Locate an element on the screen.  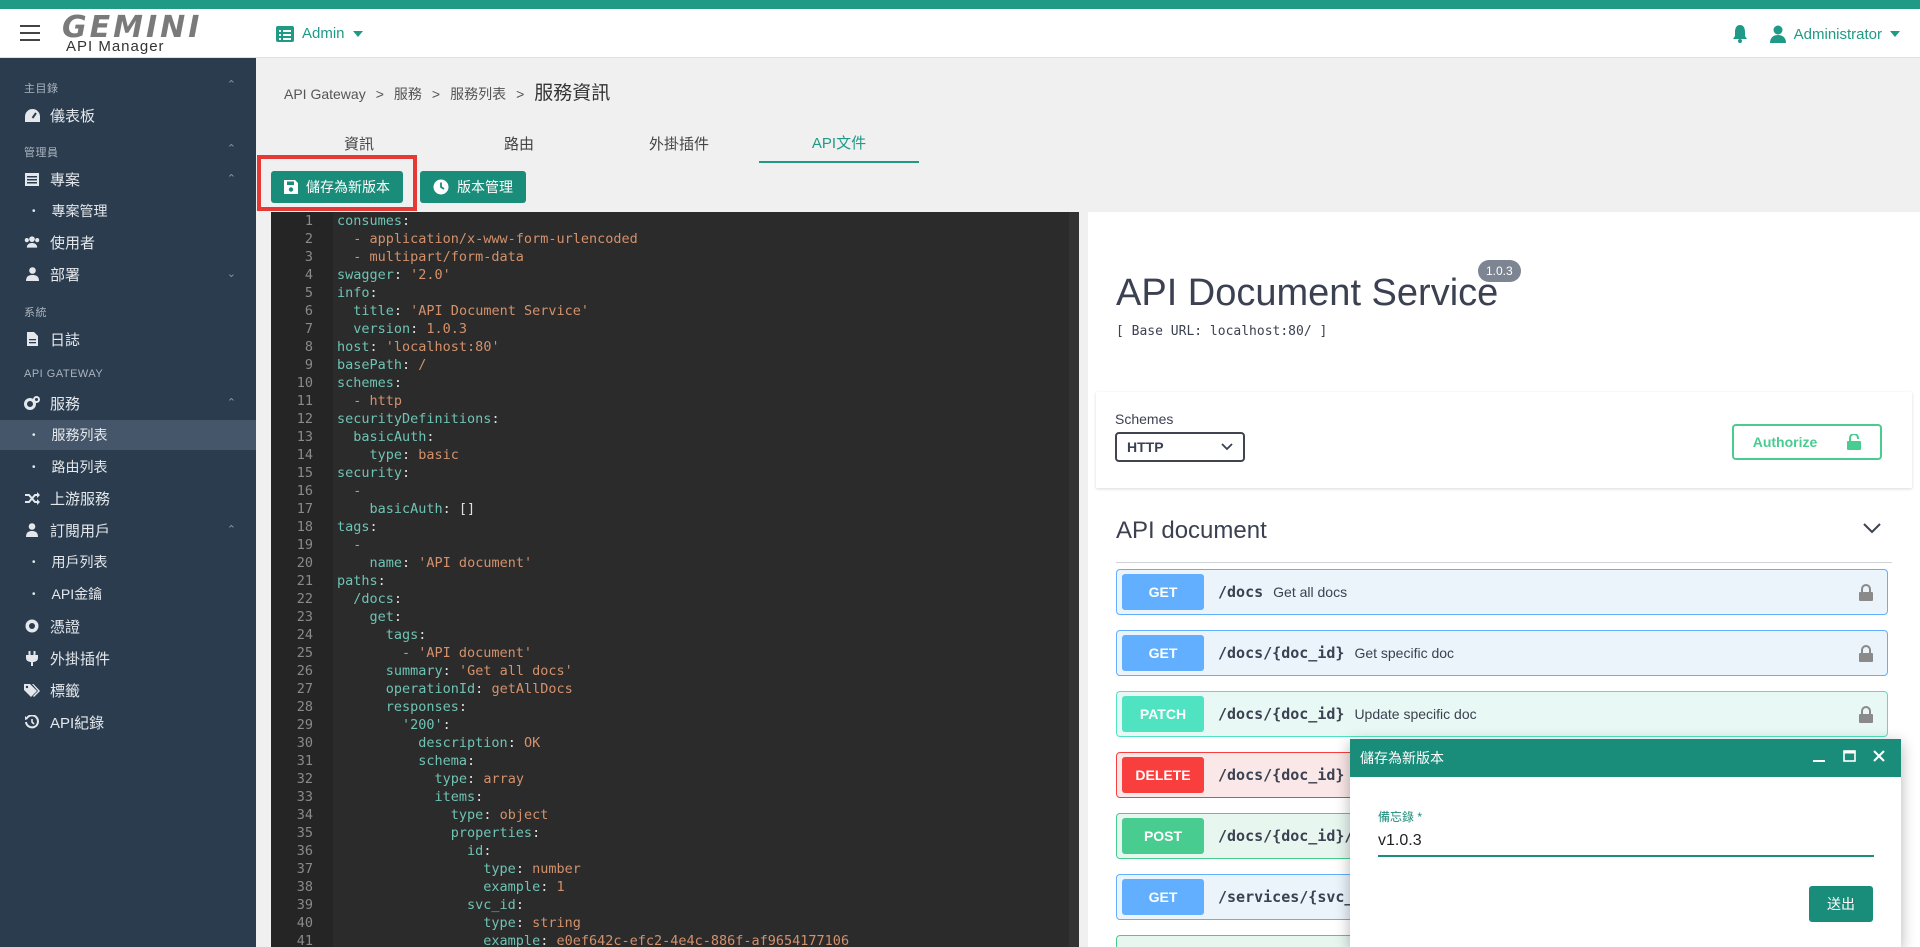
role-menu-dropdown: Admin is located at coordinates (319, 33).